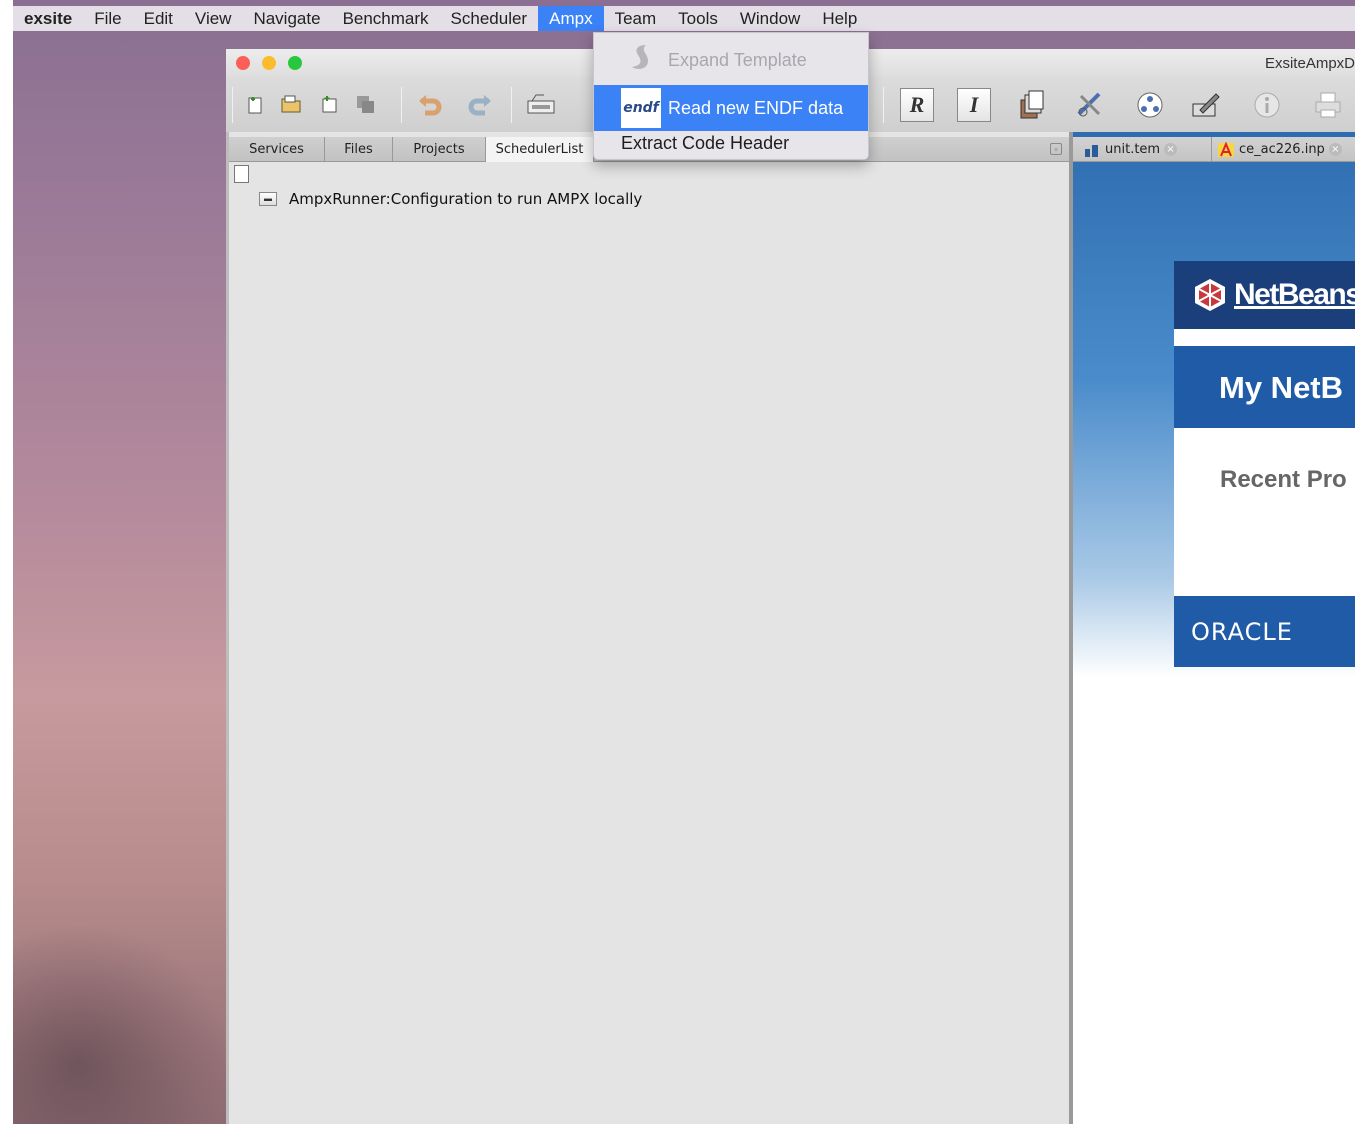 This screenshot has height=1124, width=1355. I want to click on close-window-button, so click(243, 63).